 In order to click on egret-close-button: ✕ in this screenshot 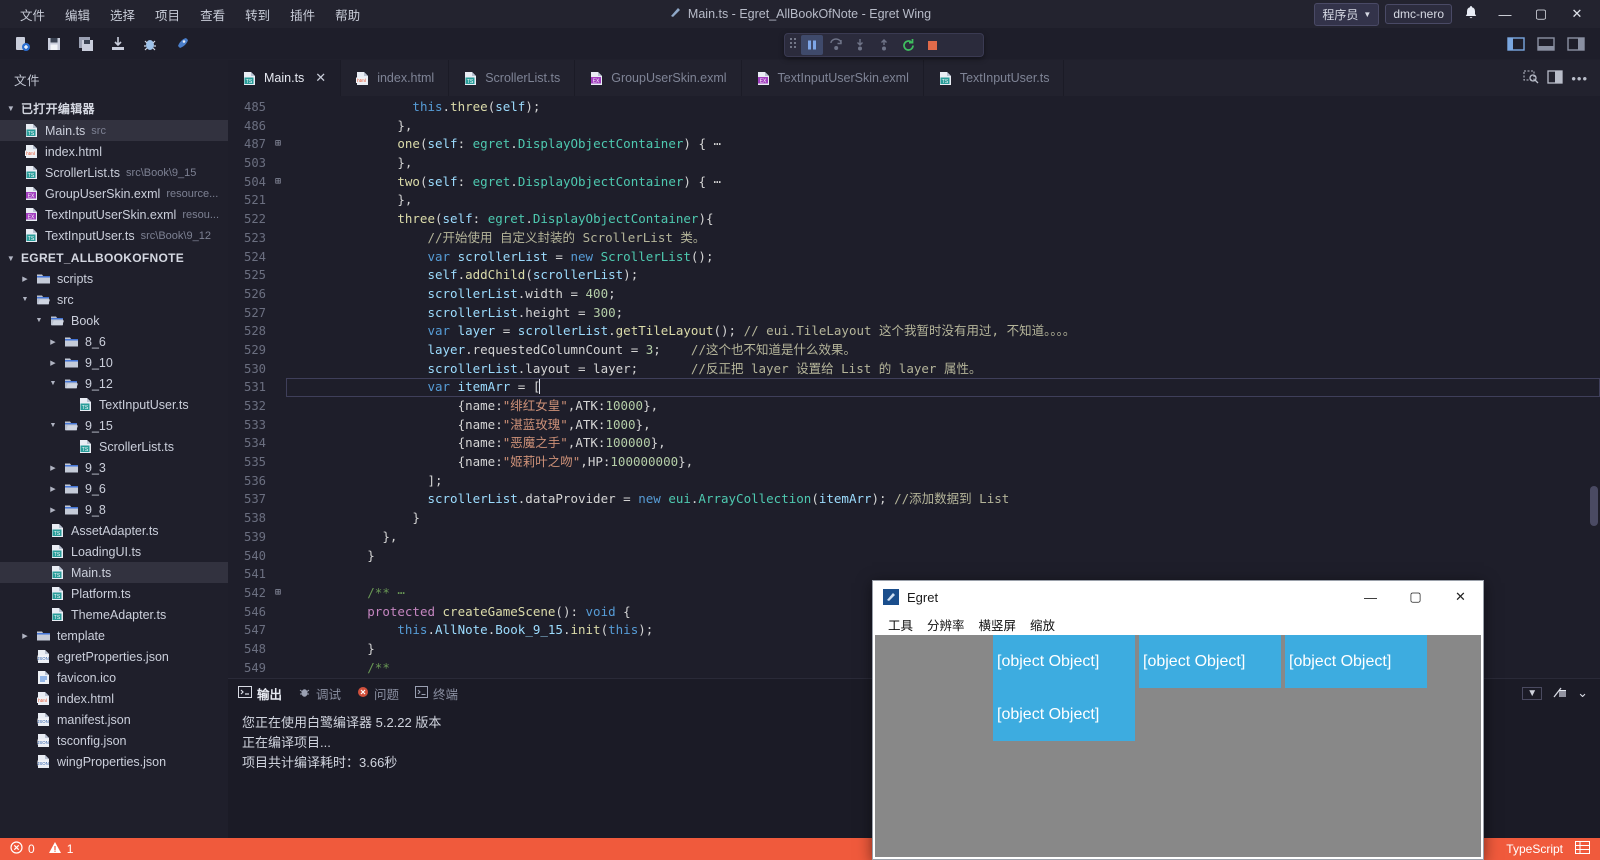, I will do `click(1460, 597)`.